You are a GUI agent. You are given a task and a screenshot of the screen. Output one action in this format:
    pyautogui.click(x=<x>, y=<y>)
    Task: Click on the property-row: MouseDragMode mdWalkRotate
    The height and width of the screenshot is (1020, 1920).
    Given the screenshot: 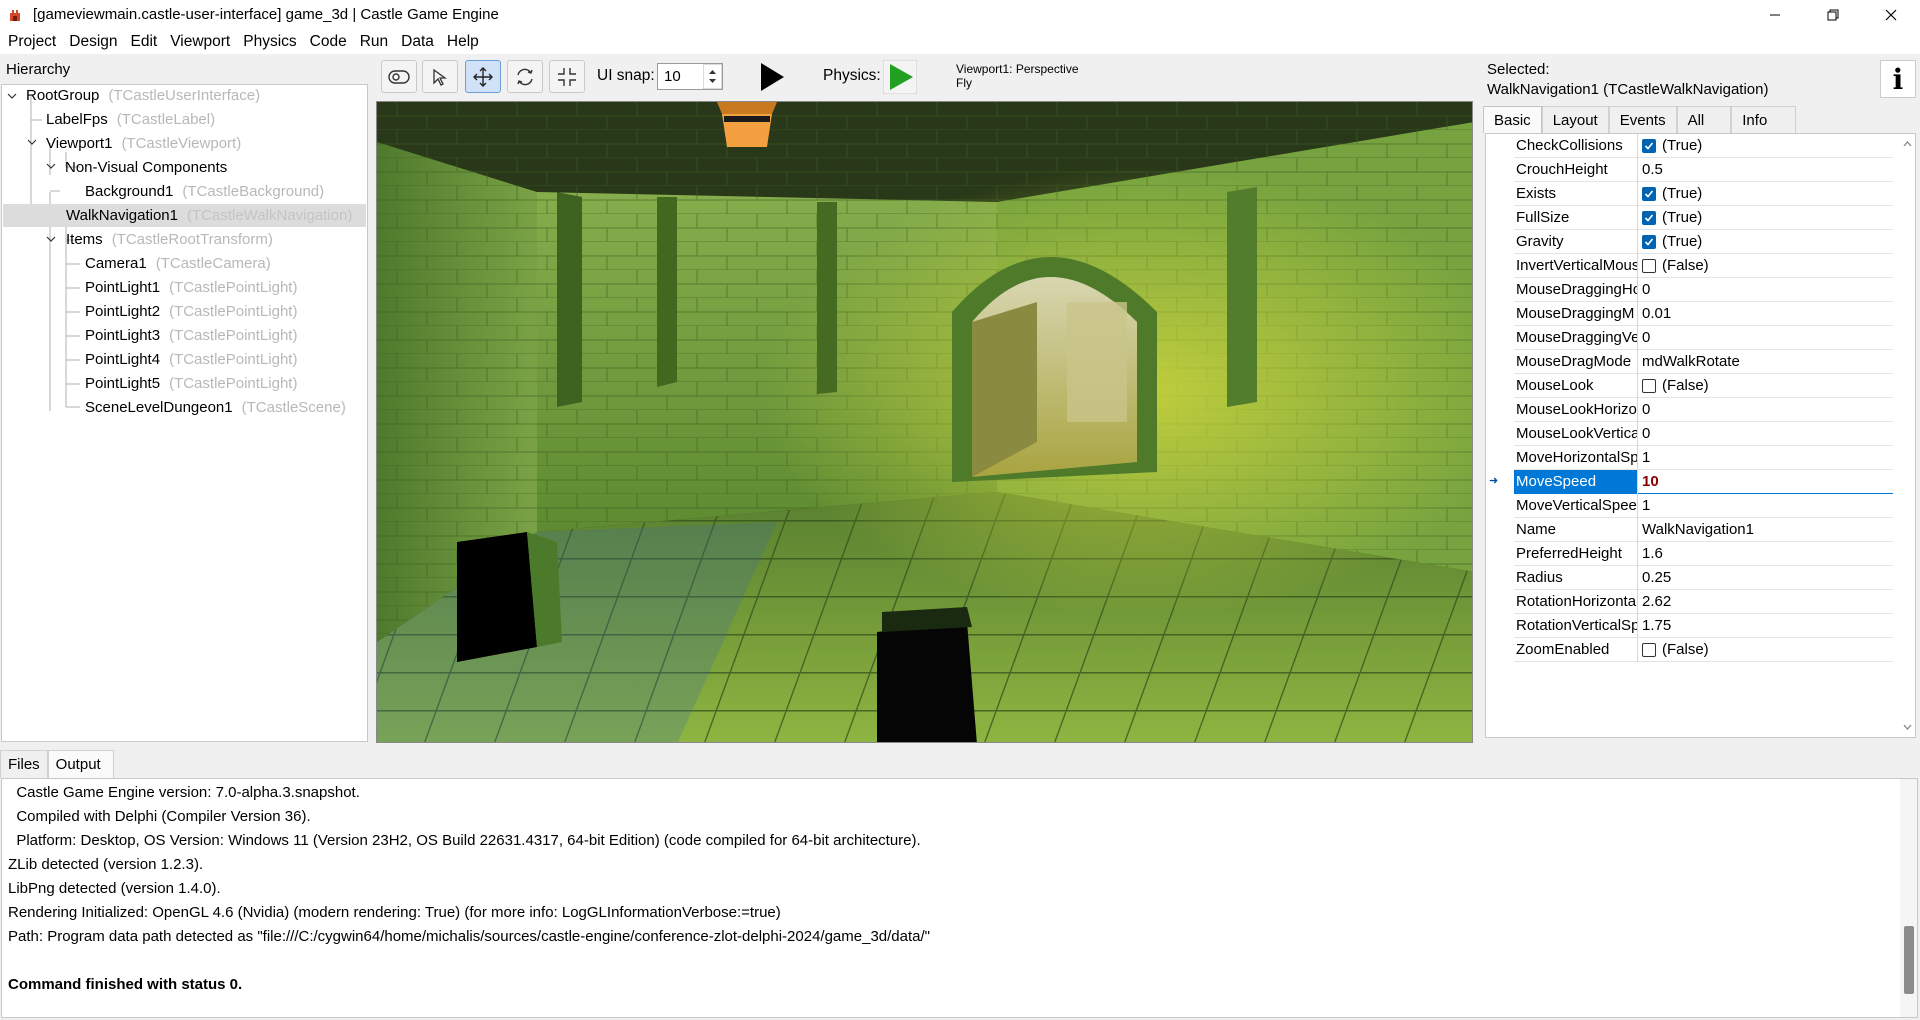 What is the action you would take?
    pyautogui.click(x=1703, y=361)
    